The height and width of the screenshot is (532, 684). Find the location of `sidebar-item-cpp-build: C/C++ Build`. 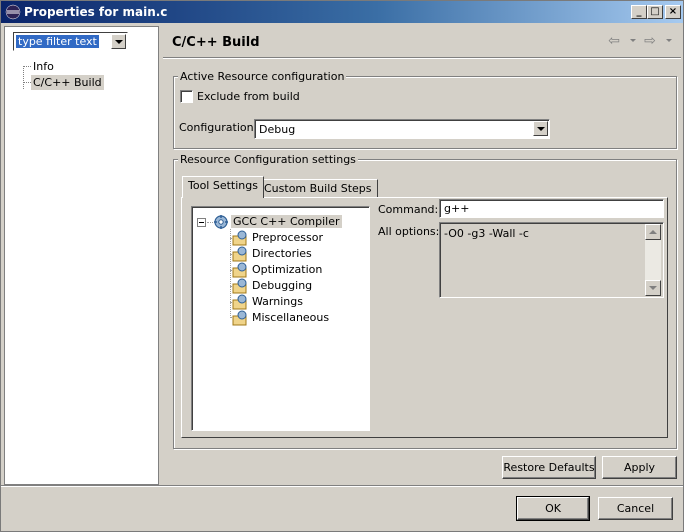

sidebar-item-cpp-build: C/C++ Build is located at coordinates (67, 82).